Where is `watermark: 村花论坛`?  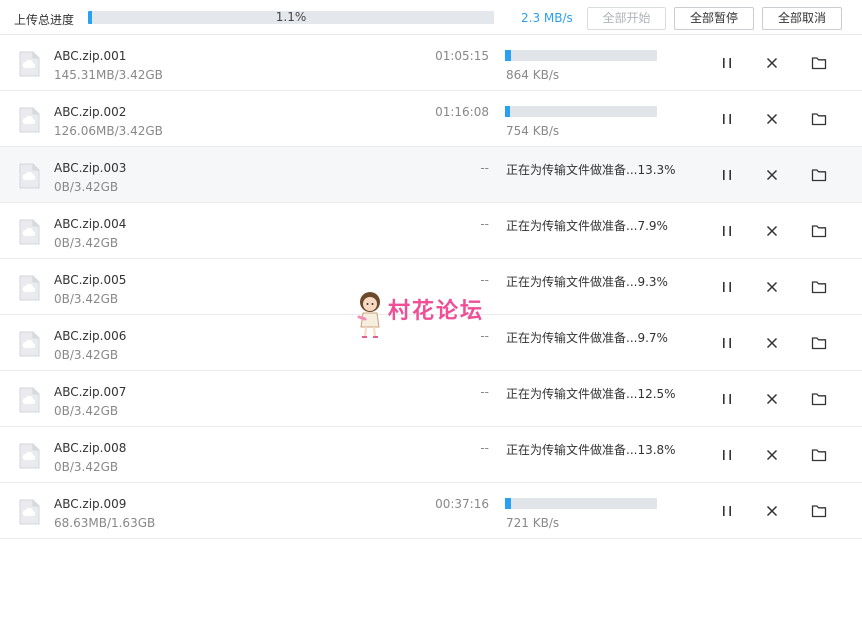
watermark: 村花论坛 is located at coordinates (435, 315).